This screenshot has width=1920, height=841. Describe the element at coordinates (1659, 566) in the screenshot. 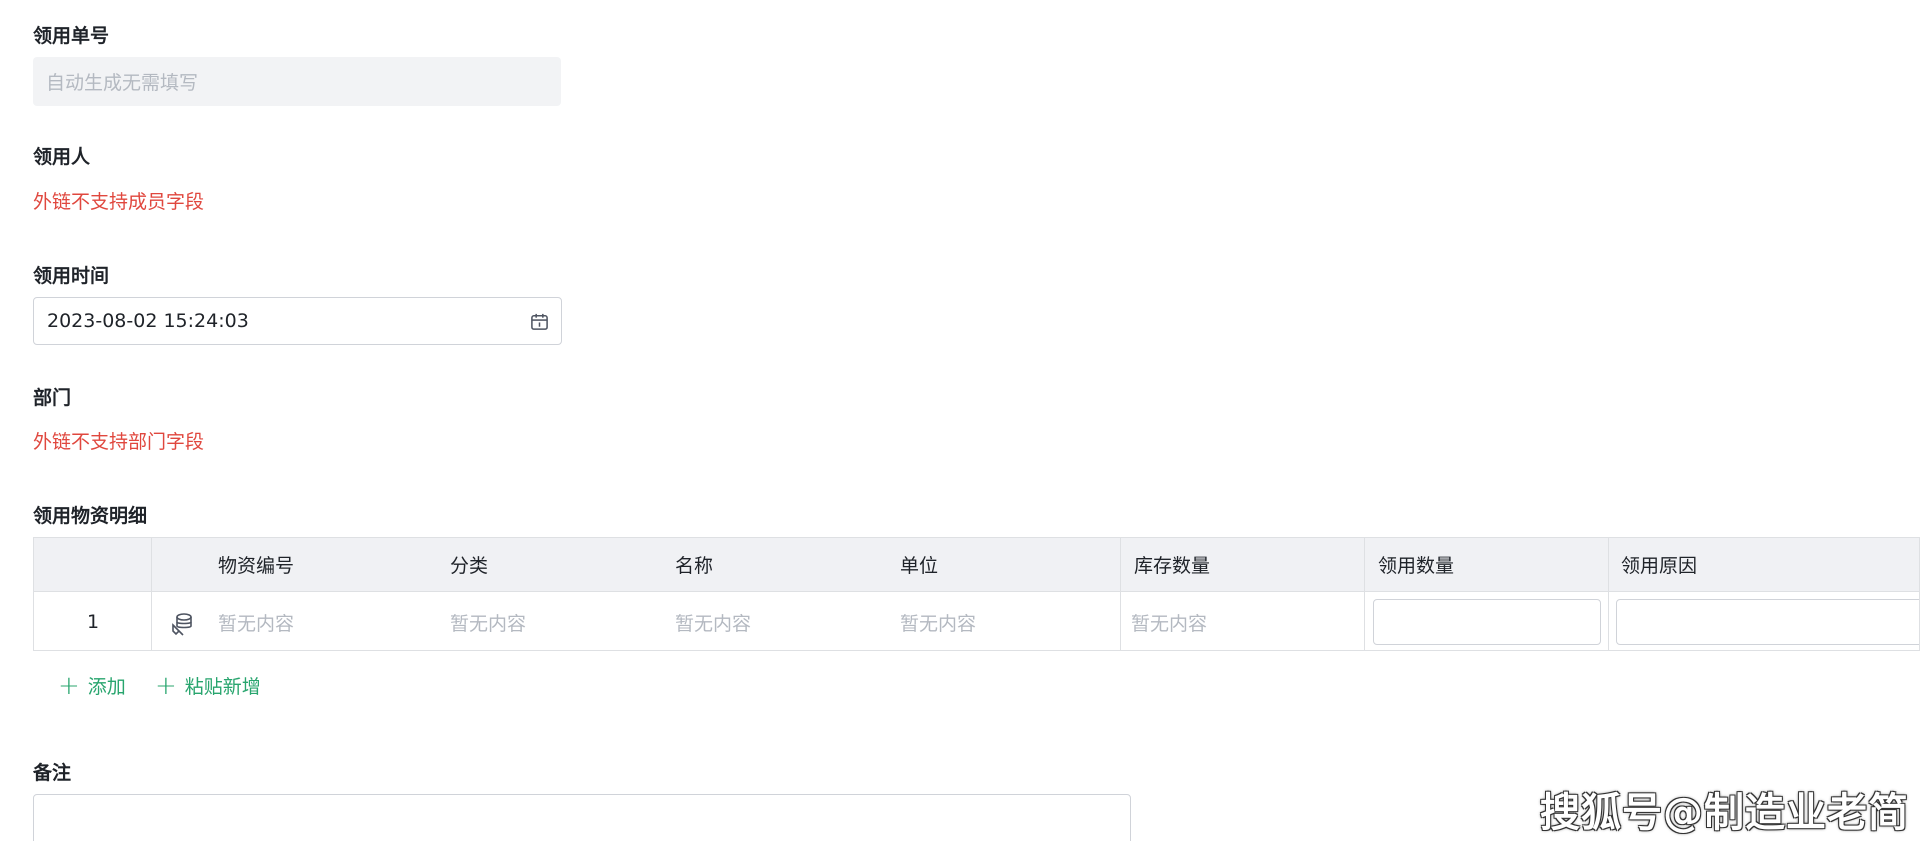

I see `column-header-reason: 领用原因` at that location.